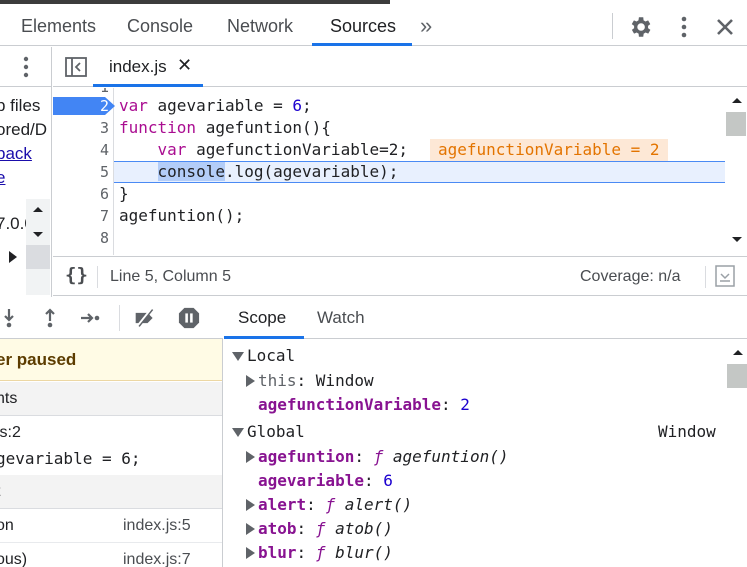 This screenshot has width=747, height=567. I want to click on navigator-link: e, so click(2, 178).